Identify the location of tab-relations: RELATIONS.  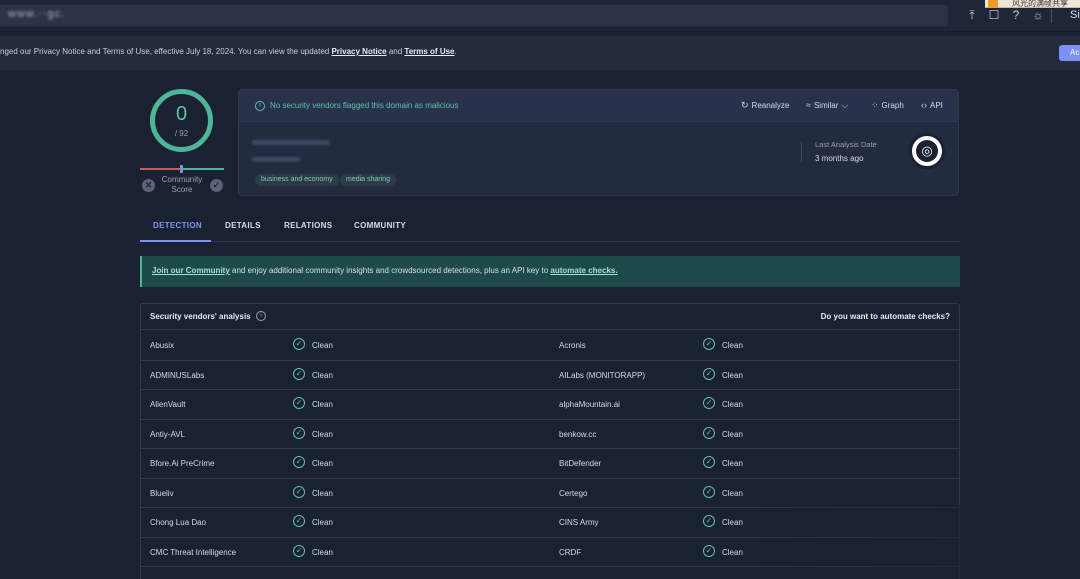
(308, 225).